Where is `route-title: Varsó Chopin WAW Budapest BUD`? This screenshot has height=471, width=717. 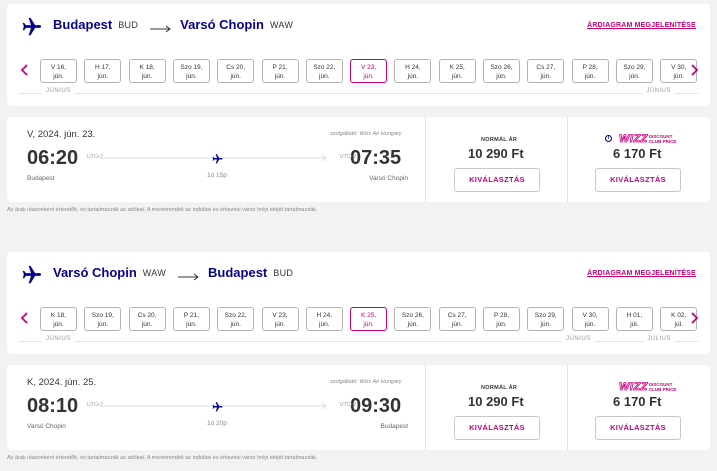
route-title: Varsó Chopin WAW Budapest BUD is located at coordinates (173, 272).